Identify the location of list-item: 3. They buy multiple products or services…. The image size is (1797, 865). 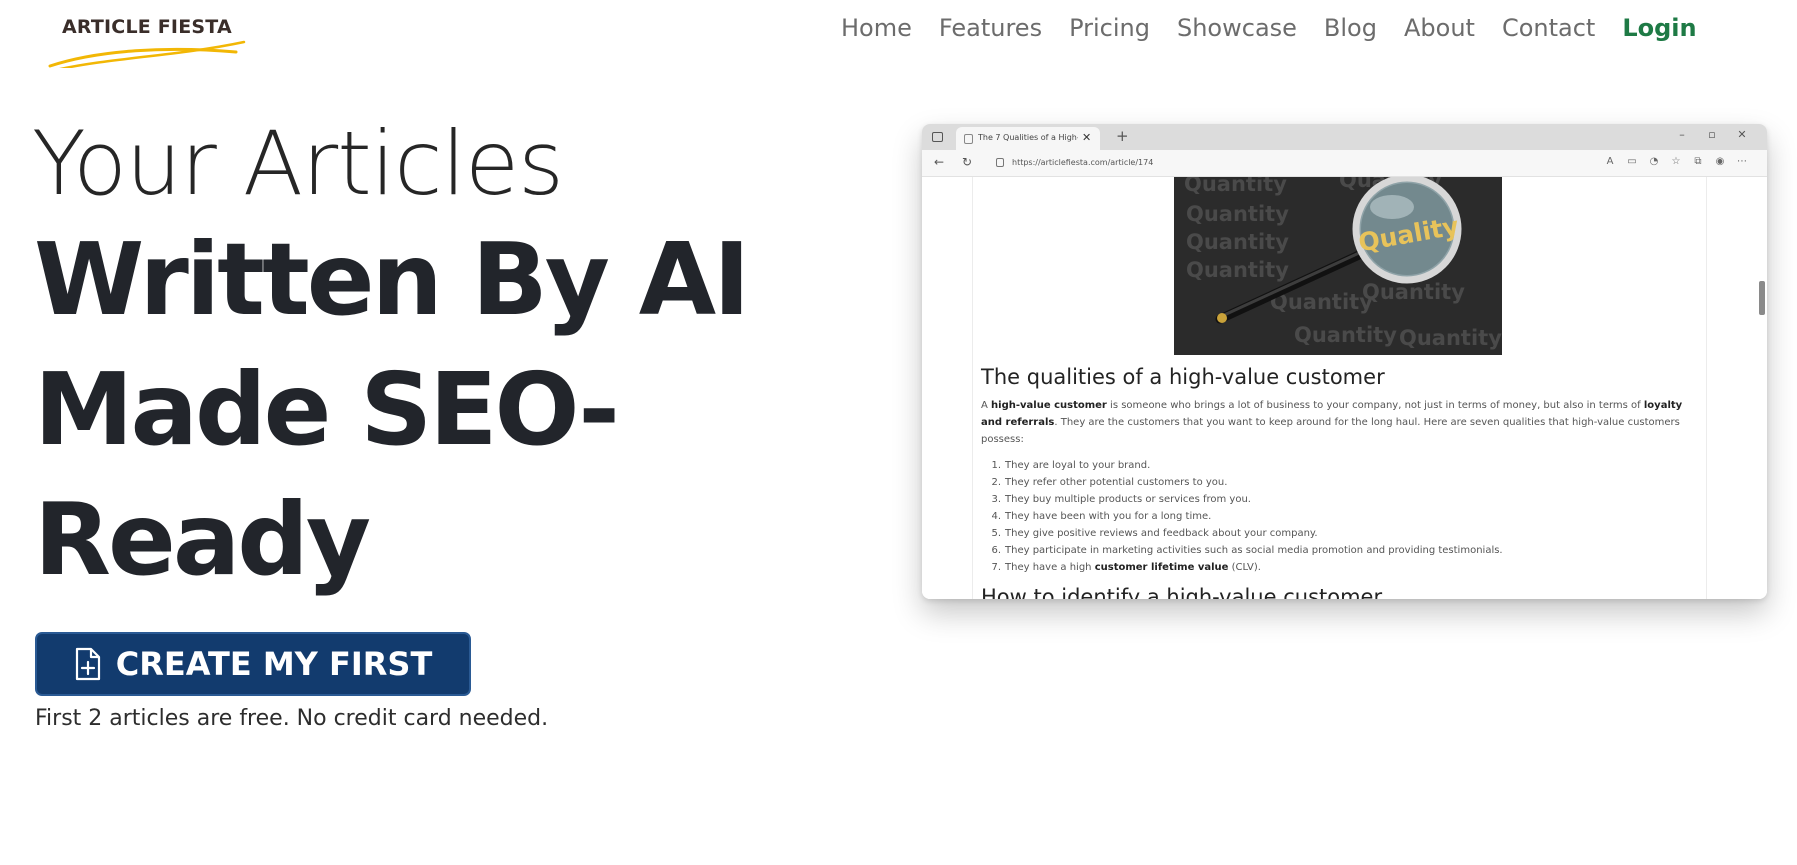
(1121, 499).